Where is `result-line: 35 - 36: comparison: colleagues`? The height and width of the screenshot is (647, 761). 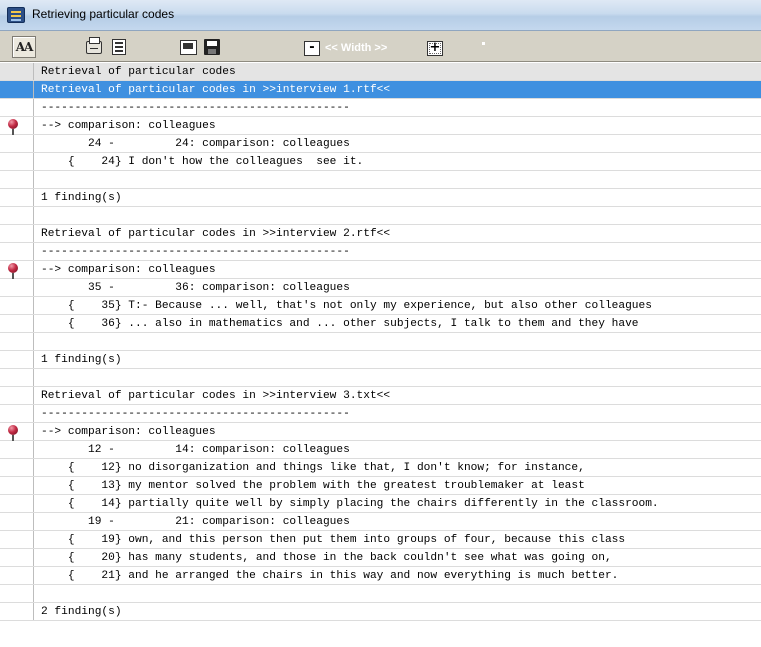
result-line: 35 - 36: comparison: colleagues is located at coordinates (380, 288).